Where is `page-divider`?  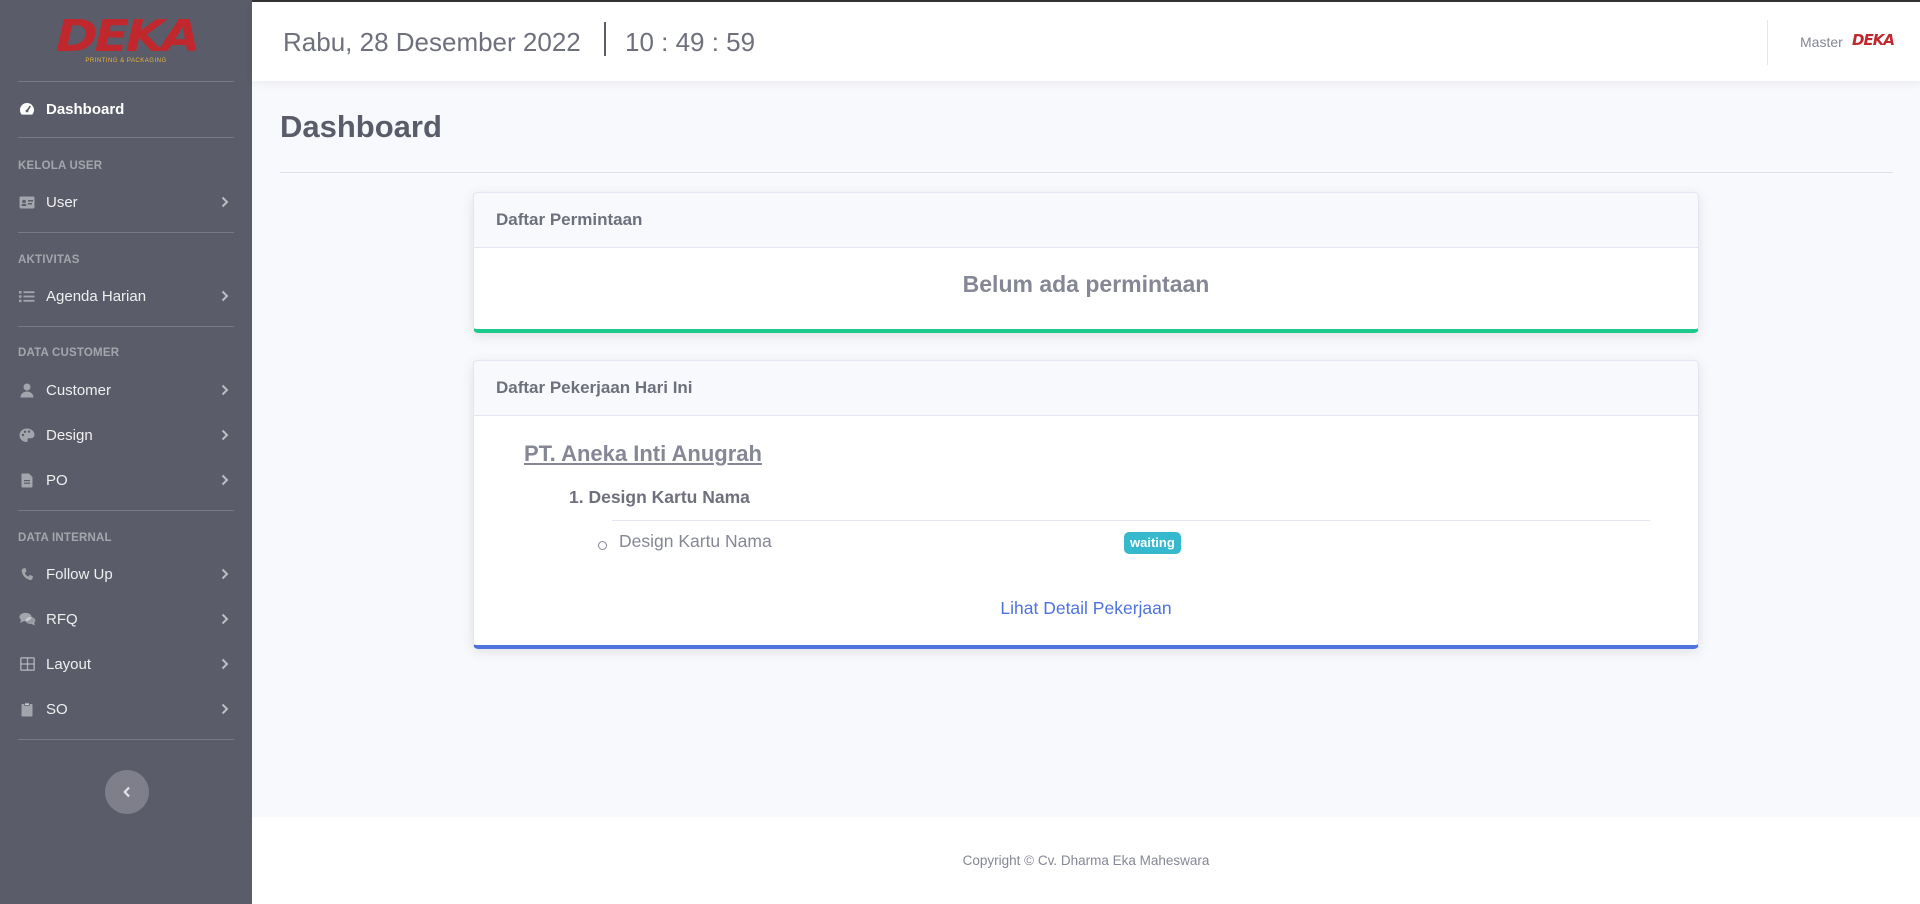
page-divider is located at coordinates (1086, 172).